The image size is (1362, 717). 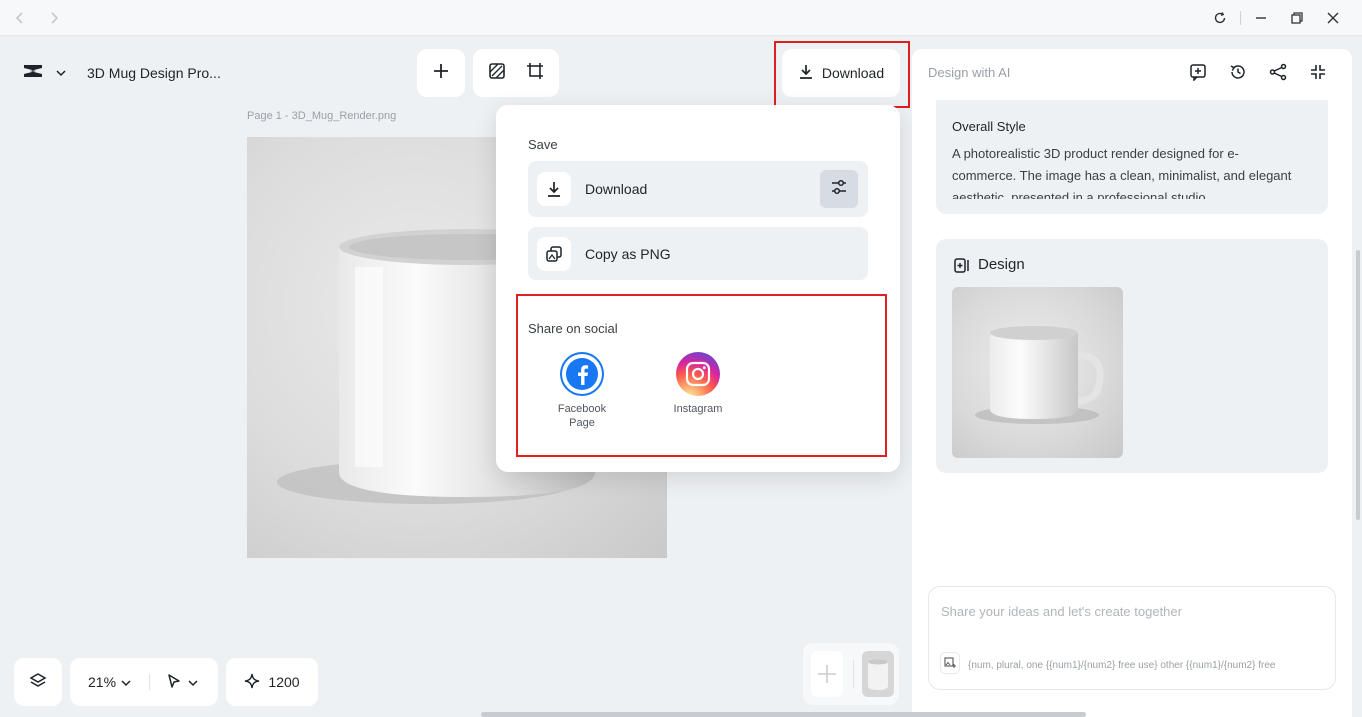 What do you see at coordinates (61, 73) in the screenshot?
I see `chevron-down-icon` at bounding box center [61, 73].